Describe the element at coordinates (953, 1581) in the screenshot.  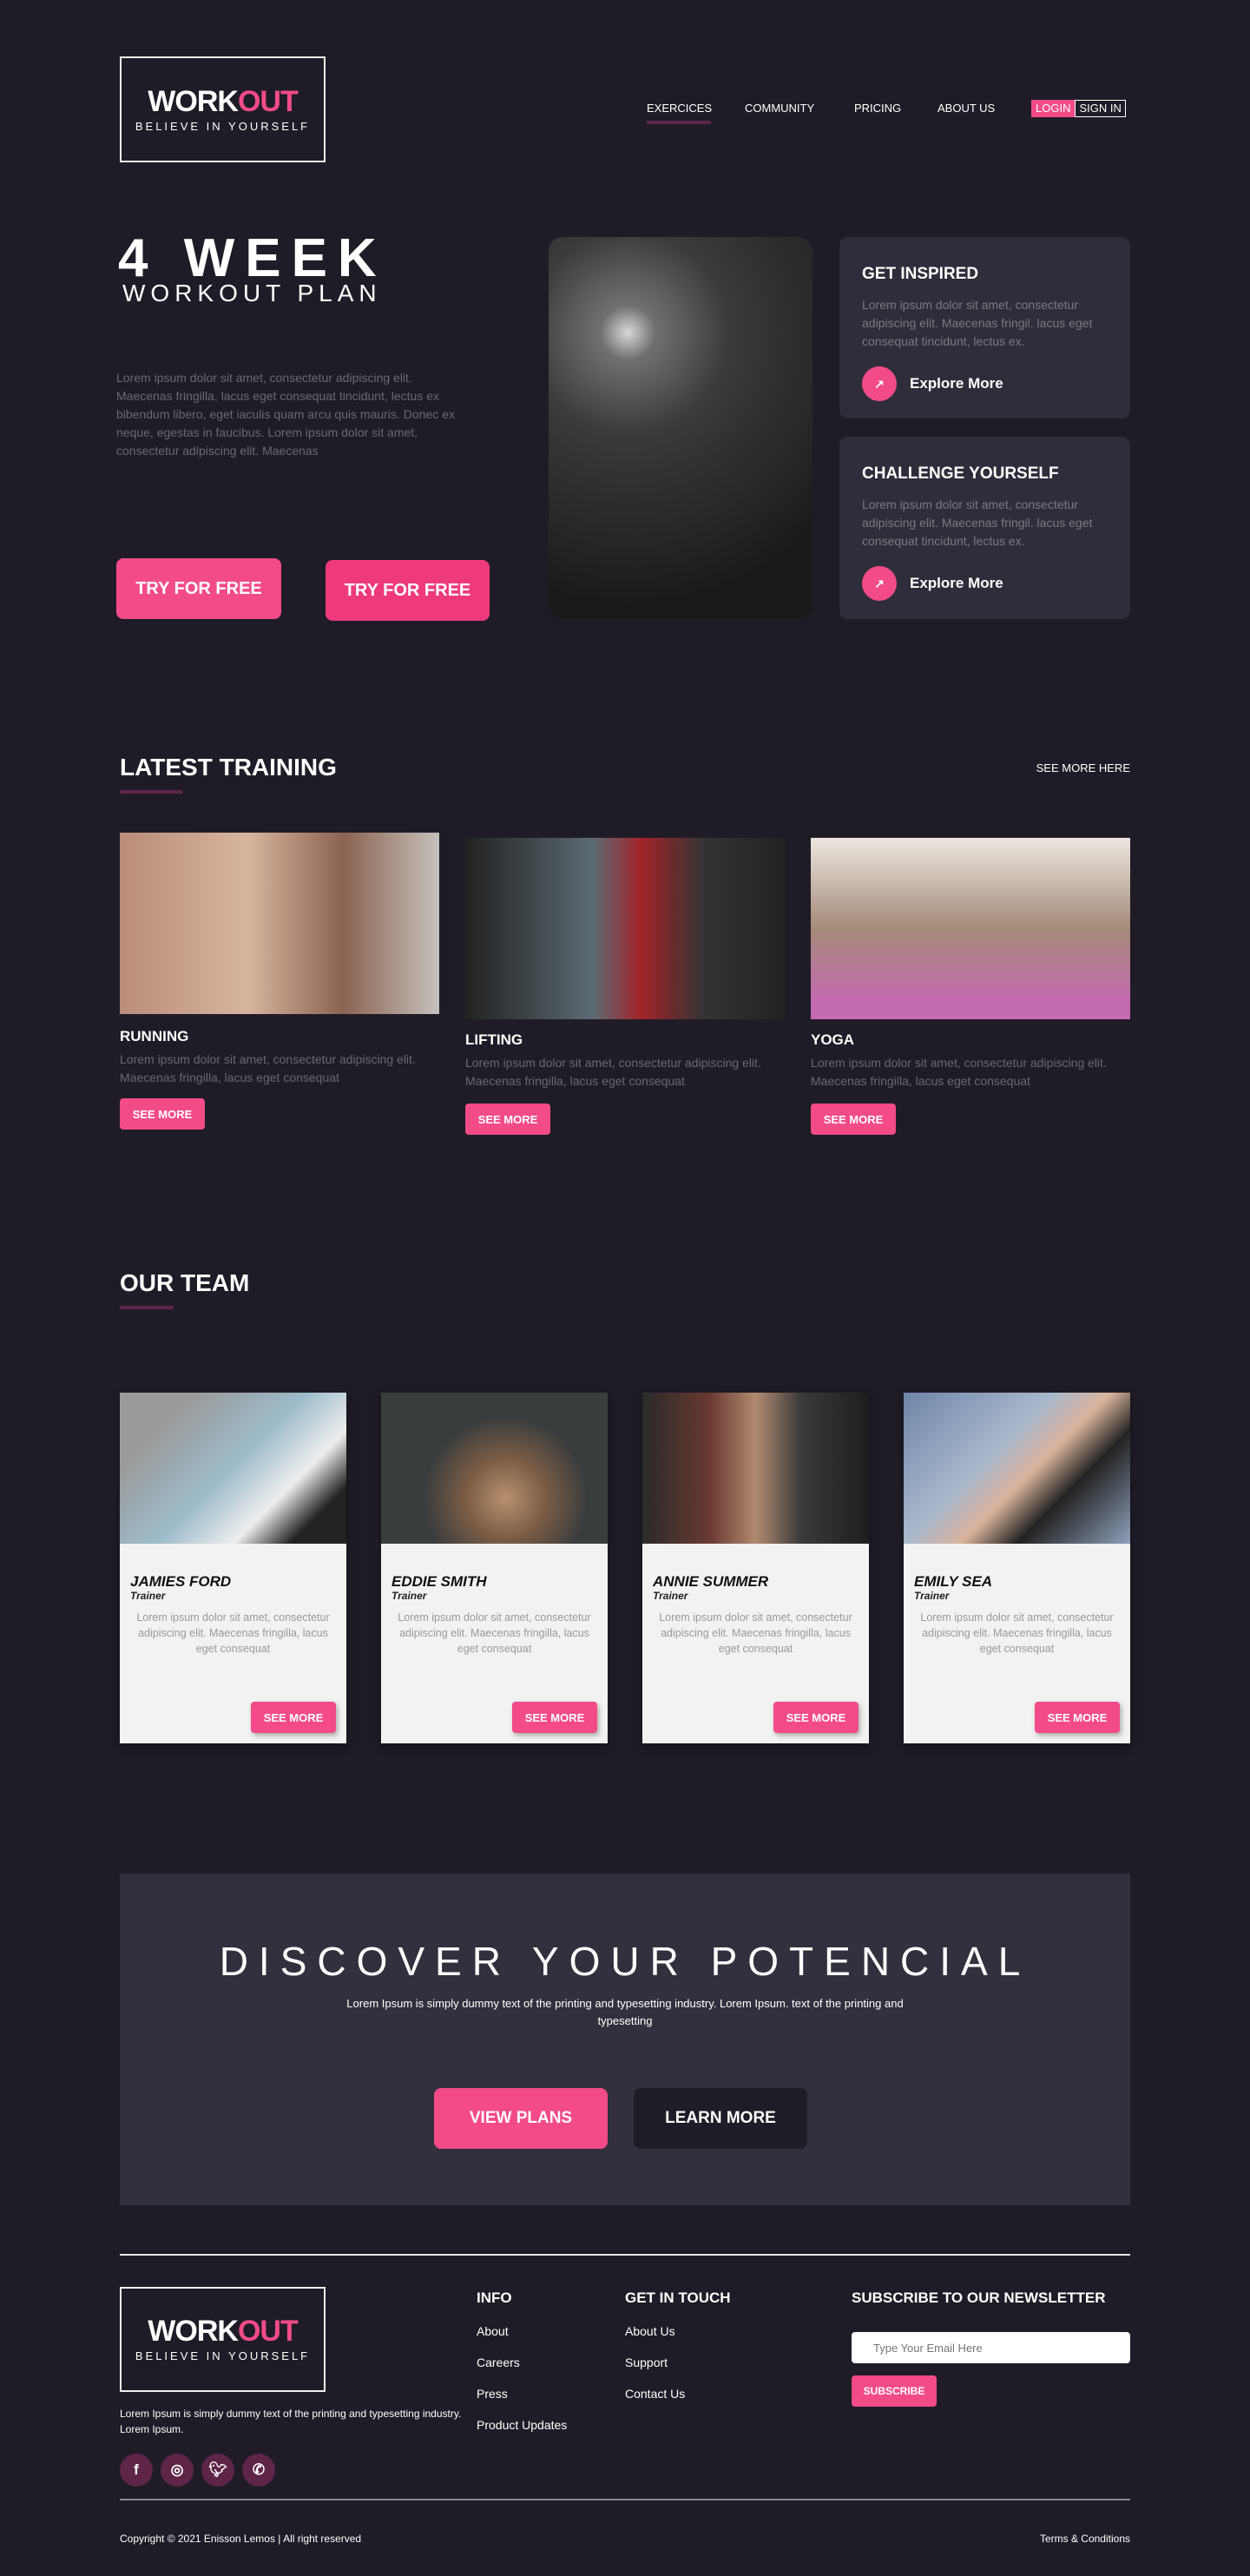
I see `trainer-name: EMILY SEA` at that location.